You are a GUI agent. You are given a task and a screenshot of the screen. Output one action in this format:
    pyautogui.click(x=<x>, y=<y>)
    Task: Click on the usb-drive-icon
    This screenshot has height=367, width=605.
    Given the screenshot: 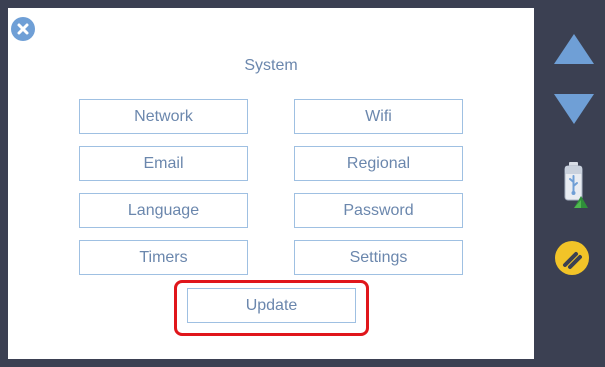 What is the action you would take?
    pyautogui.click(x=576, y=185)
    